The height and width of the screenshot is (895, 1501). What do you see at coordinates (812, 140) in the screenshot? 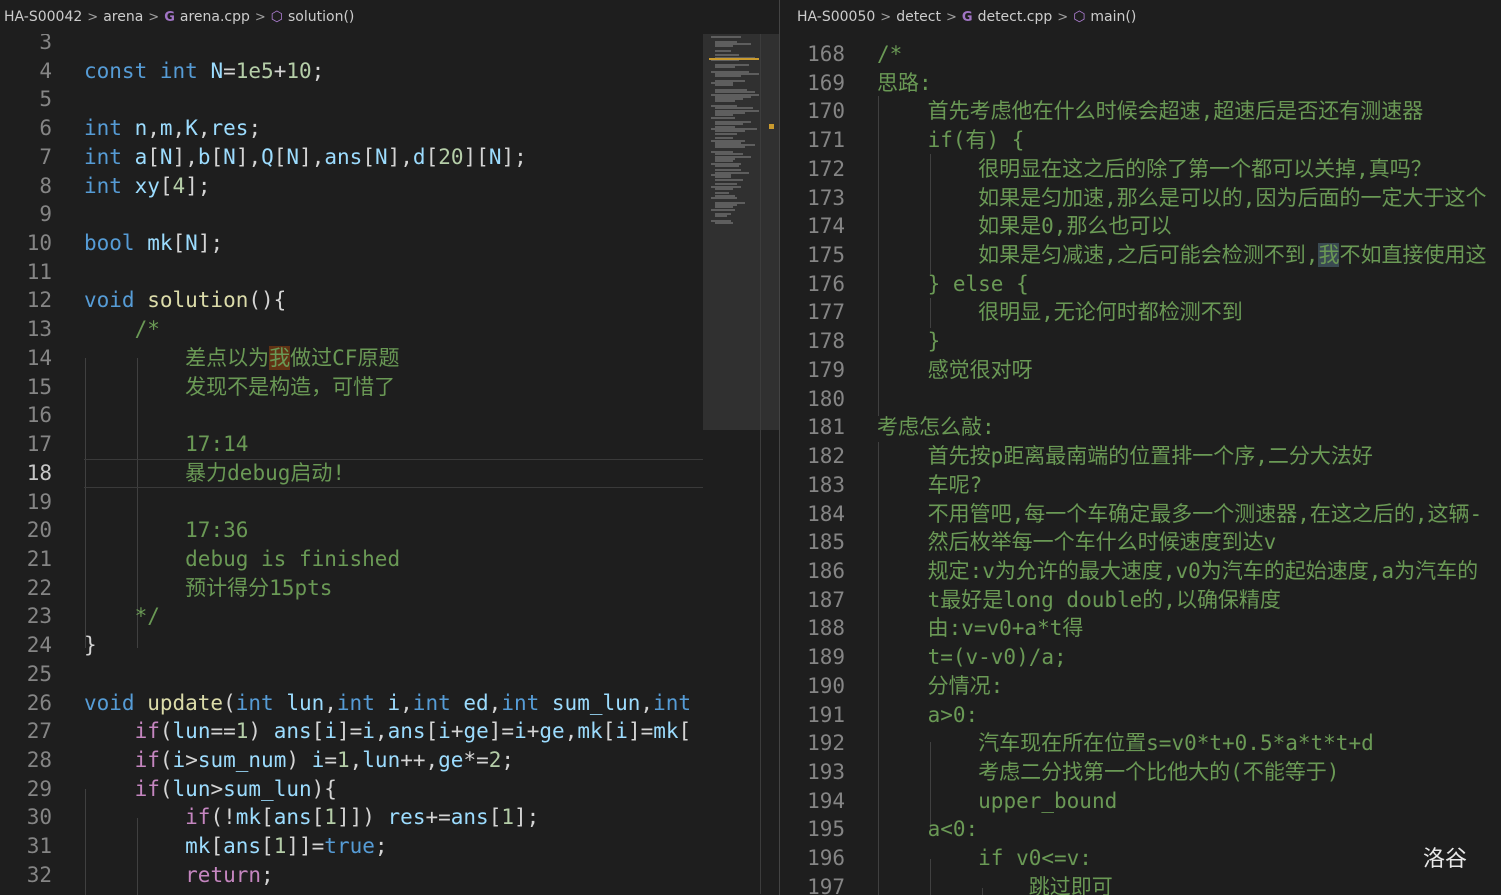
I see `line-number: 171` at bounding box center [812, 140].